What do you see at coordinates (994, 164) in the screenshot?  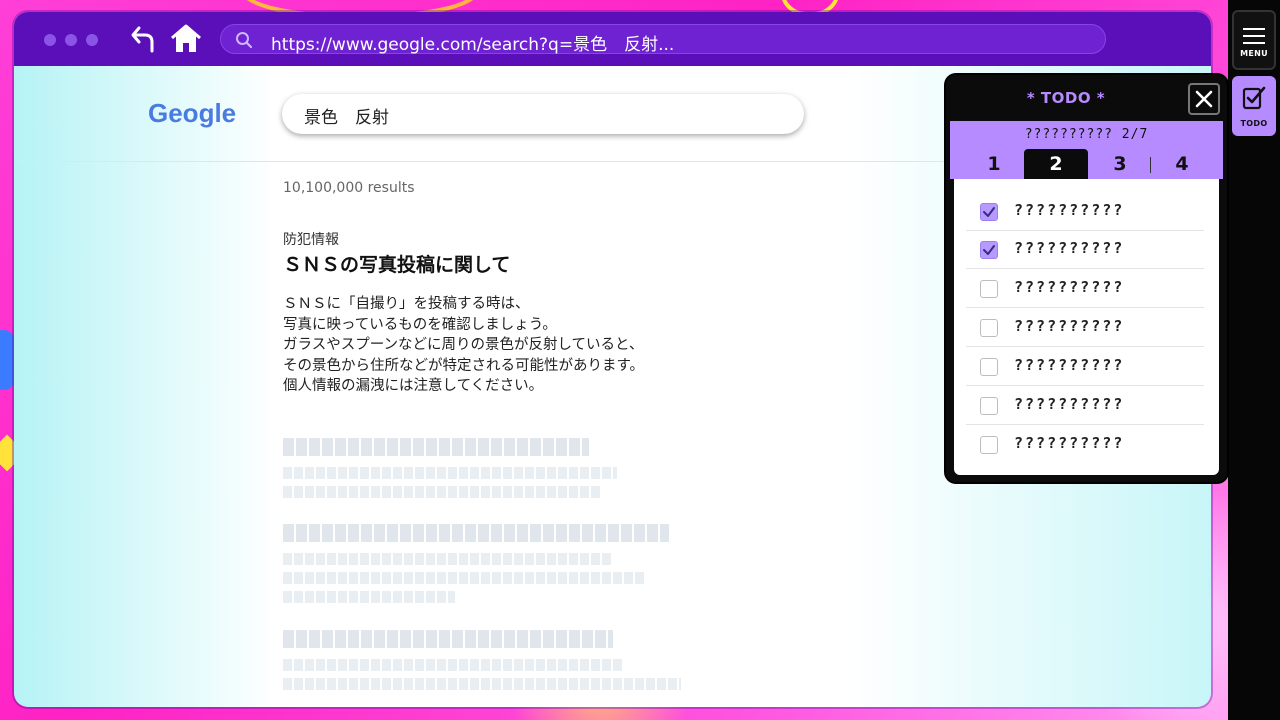 I see `todo-tab-1: 1` at bounding box center [994, 164].